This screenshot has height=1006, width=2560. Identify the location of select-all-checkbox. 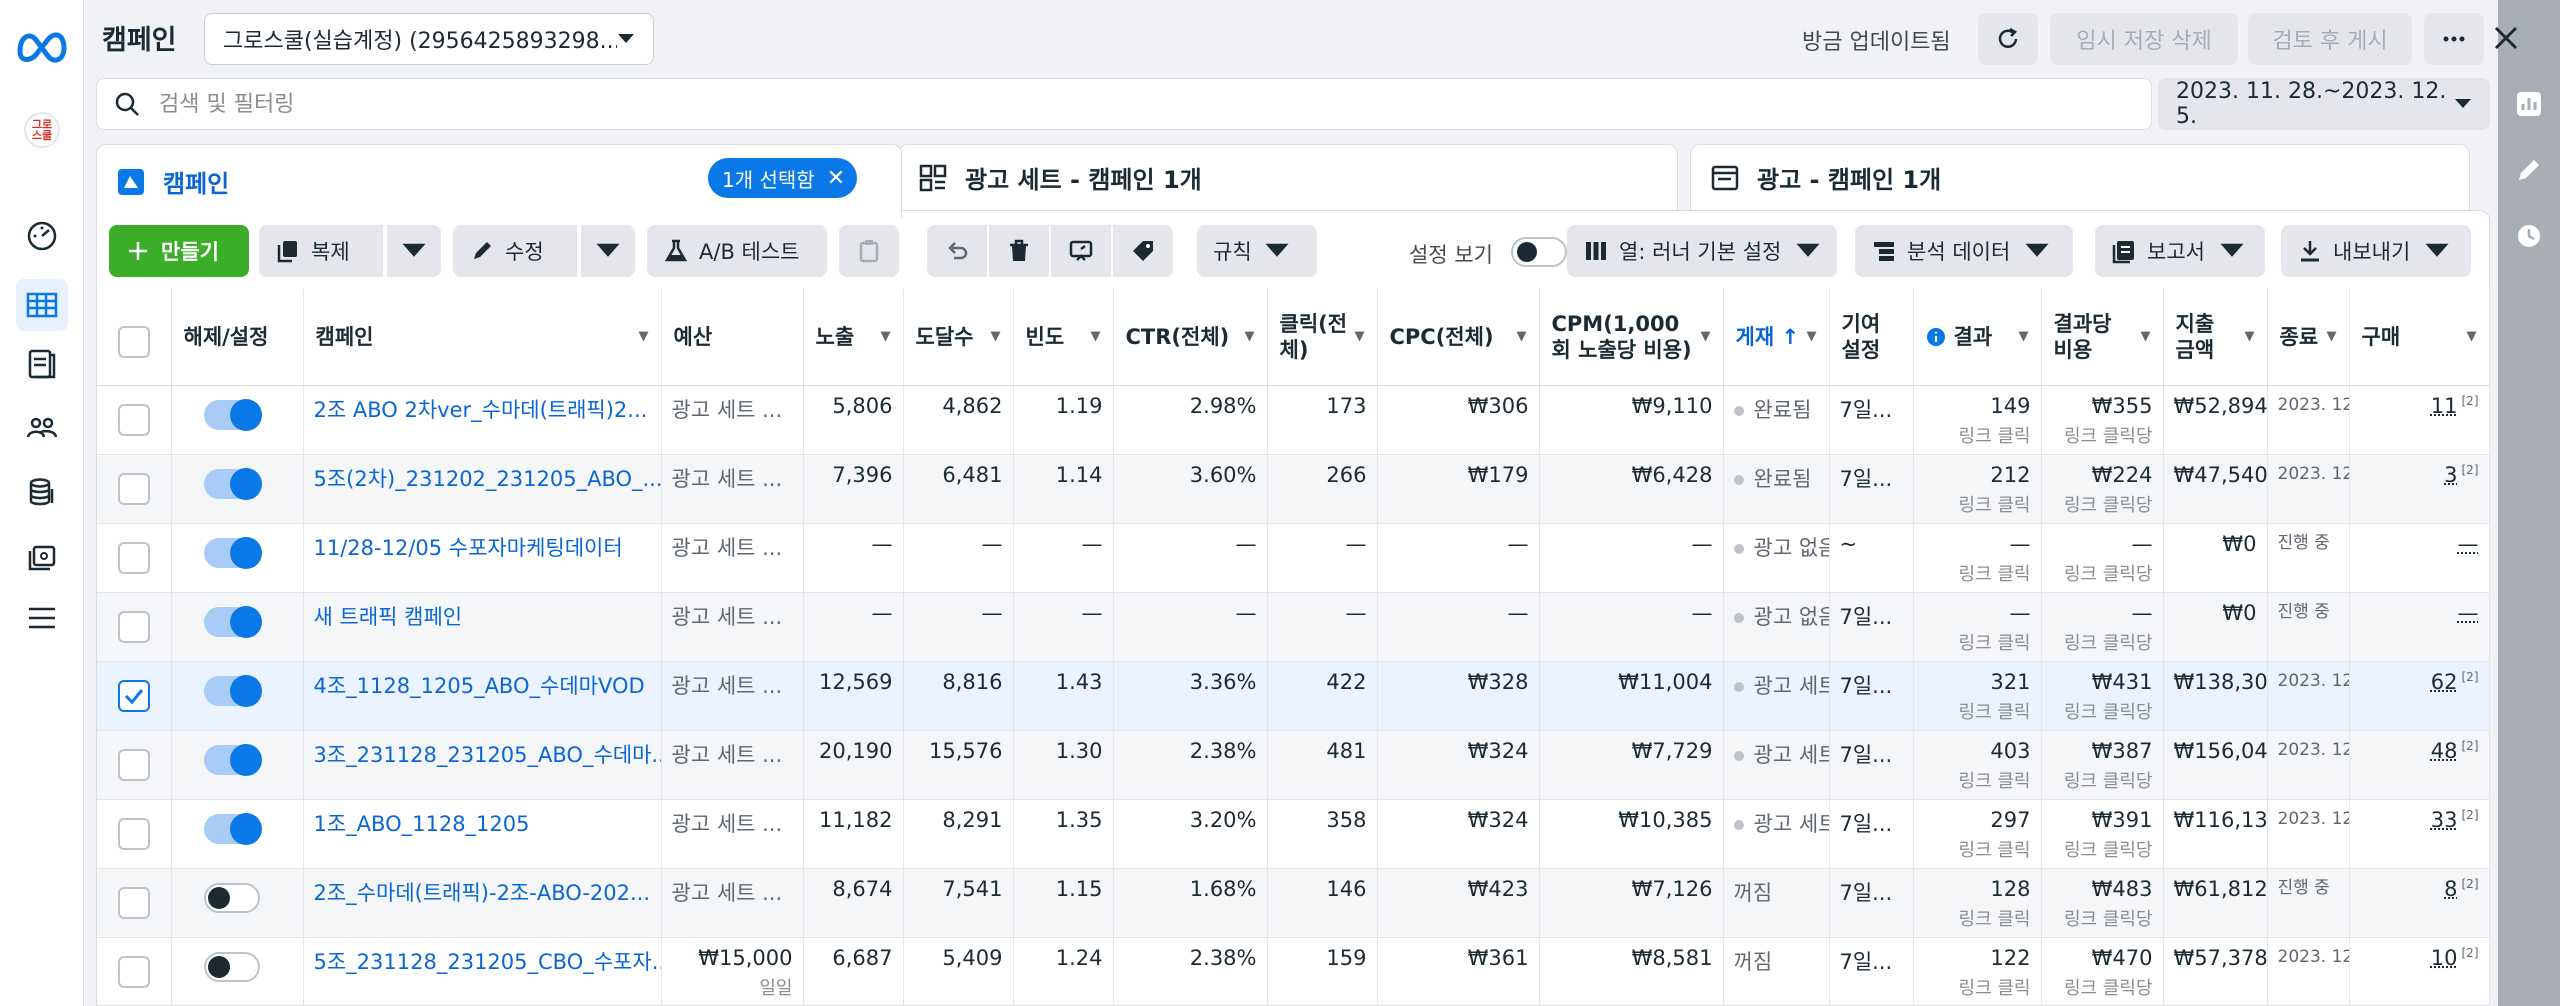
(133, 341).